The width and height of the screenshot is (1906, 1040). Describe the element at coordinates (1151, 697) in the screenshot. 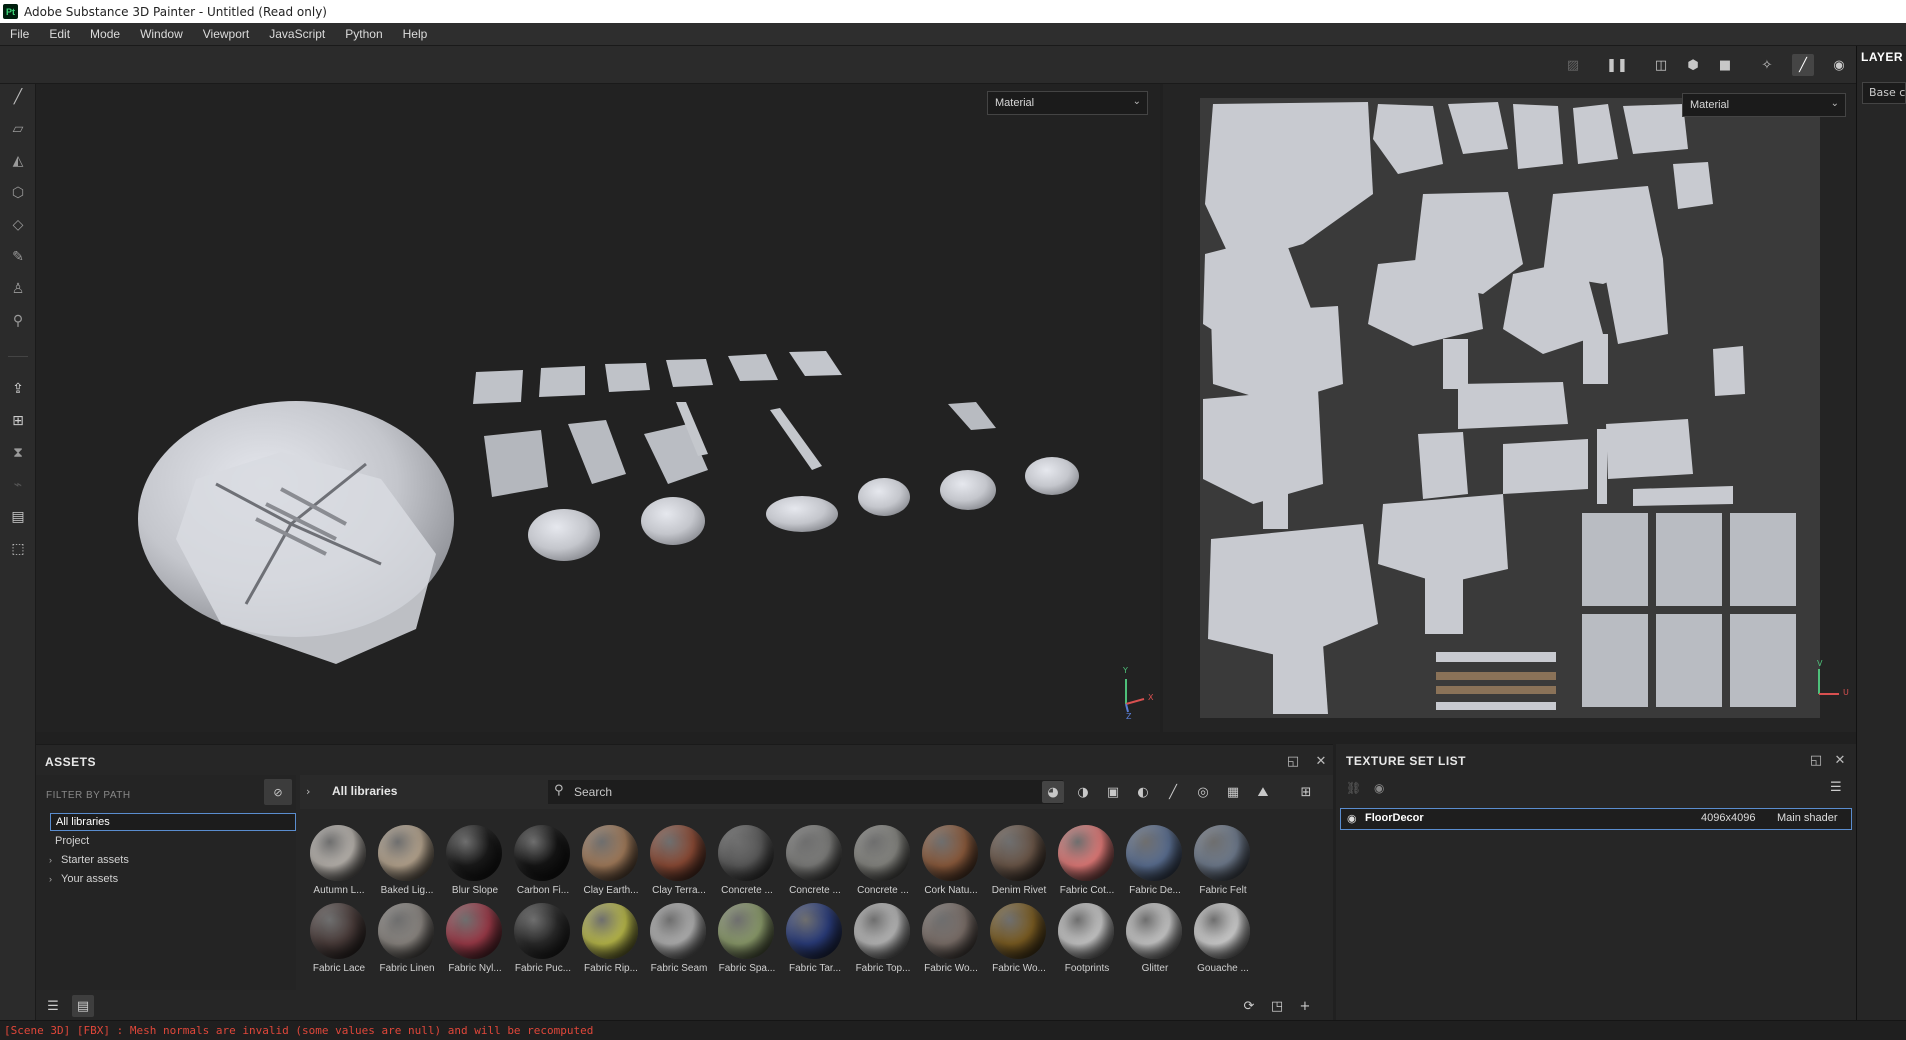

I see `axis-x-label: X` at that location.